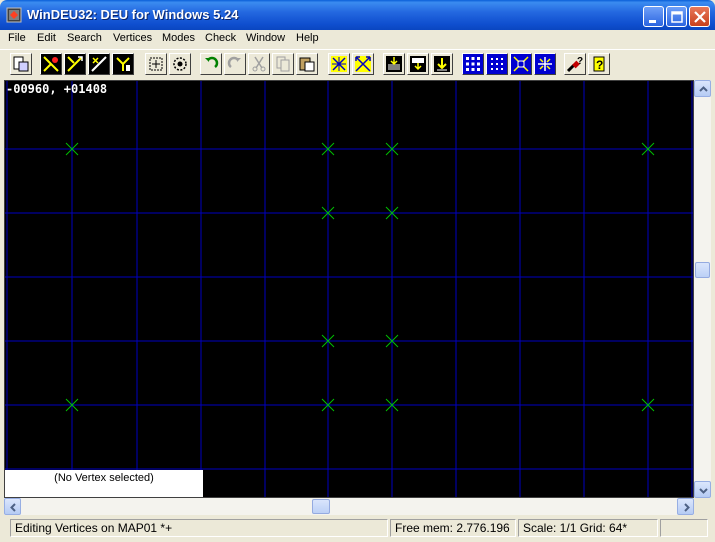  Describe the element at coordinates (84, 38) in the screenshot. I see `menu-search: Search` at that location.